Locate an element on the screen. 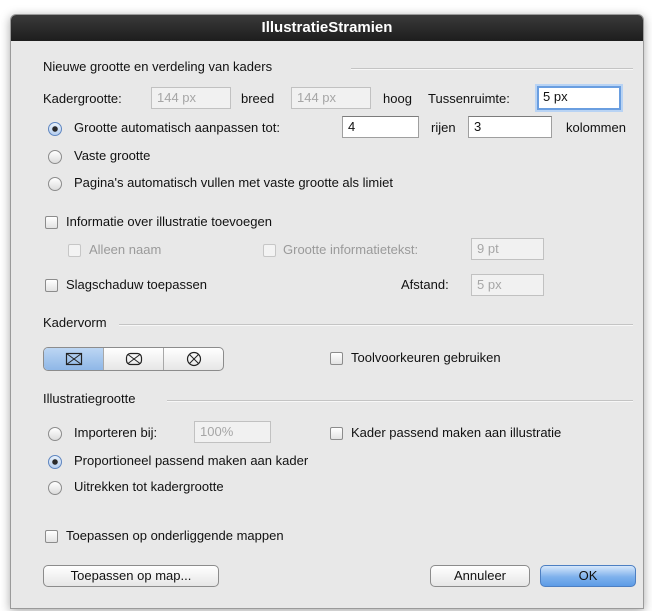 The height and width of the screenshot is (611, 652). frame-size-label: Kadergrootte: is located at coordinates (82, 98).